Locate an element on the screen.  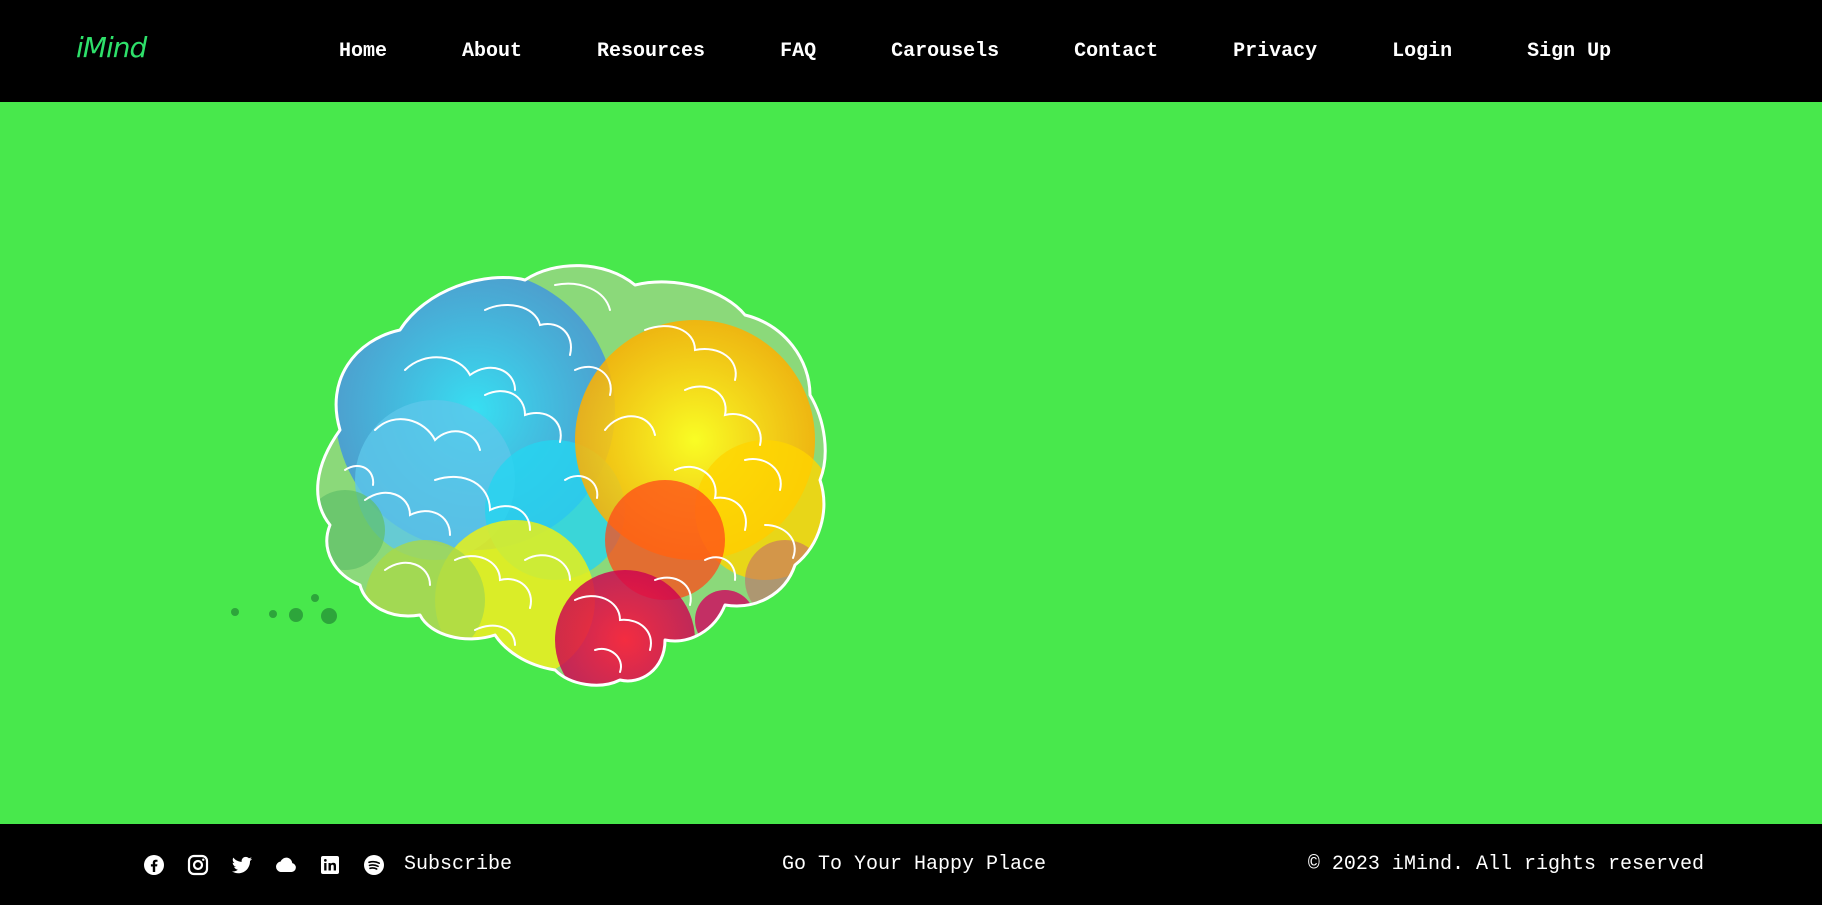
nav-carousels-link: Carousels is located at coordinates (945, 51).